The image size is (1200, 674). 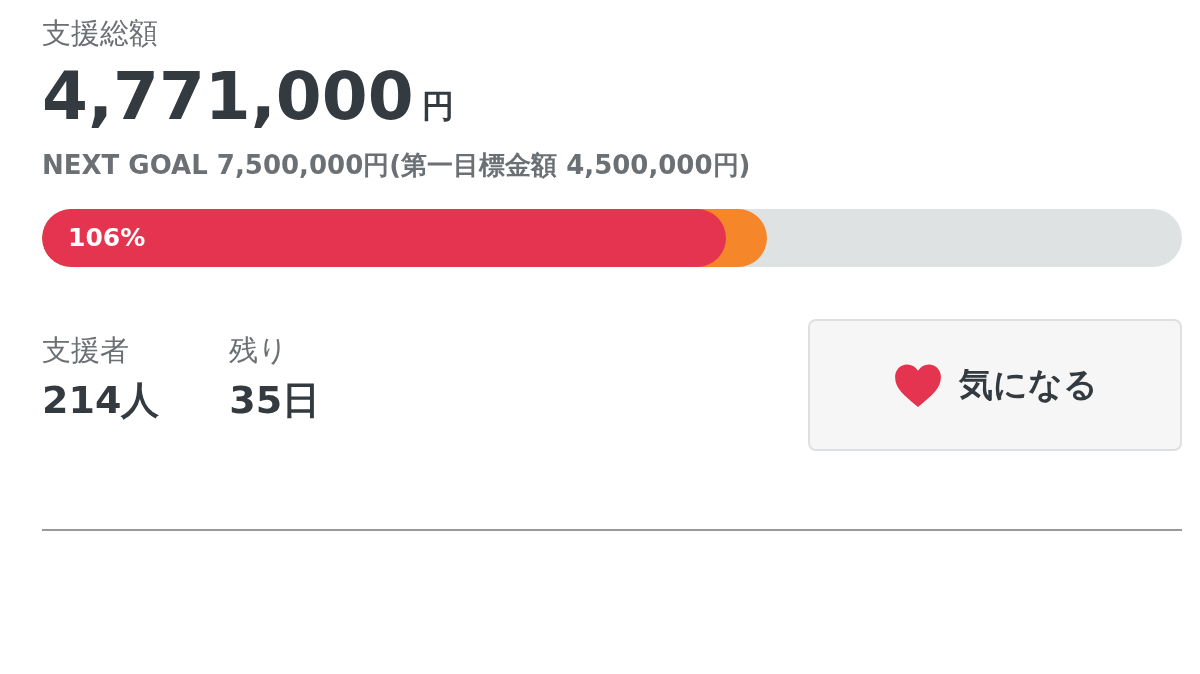 I want to click on currency-unit: 円, so click(x=437, y=106).